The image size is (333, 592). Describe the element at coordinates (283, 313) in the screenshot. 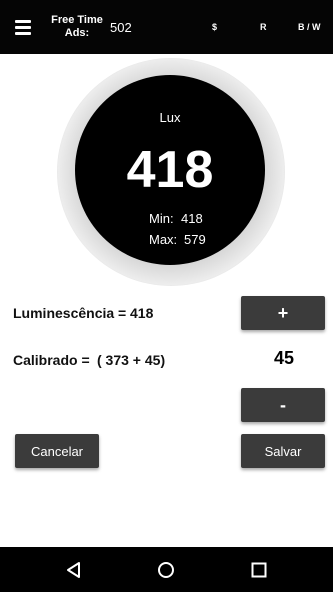

I see `increase-button: +` at that location.